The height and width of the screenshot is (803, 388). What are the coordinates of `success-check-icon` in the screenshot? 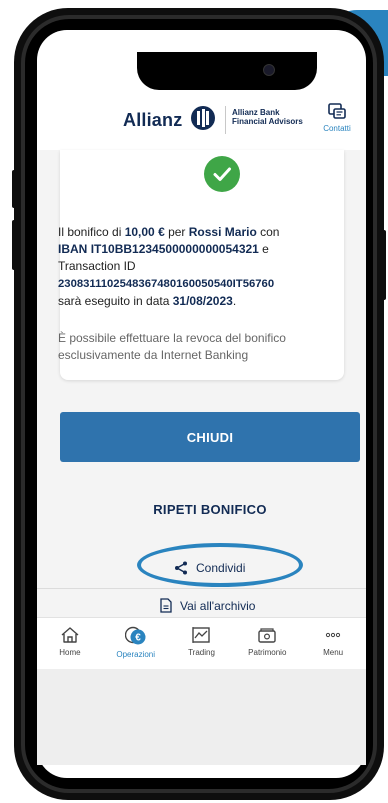 It's located at (222, 174).